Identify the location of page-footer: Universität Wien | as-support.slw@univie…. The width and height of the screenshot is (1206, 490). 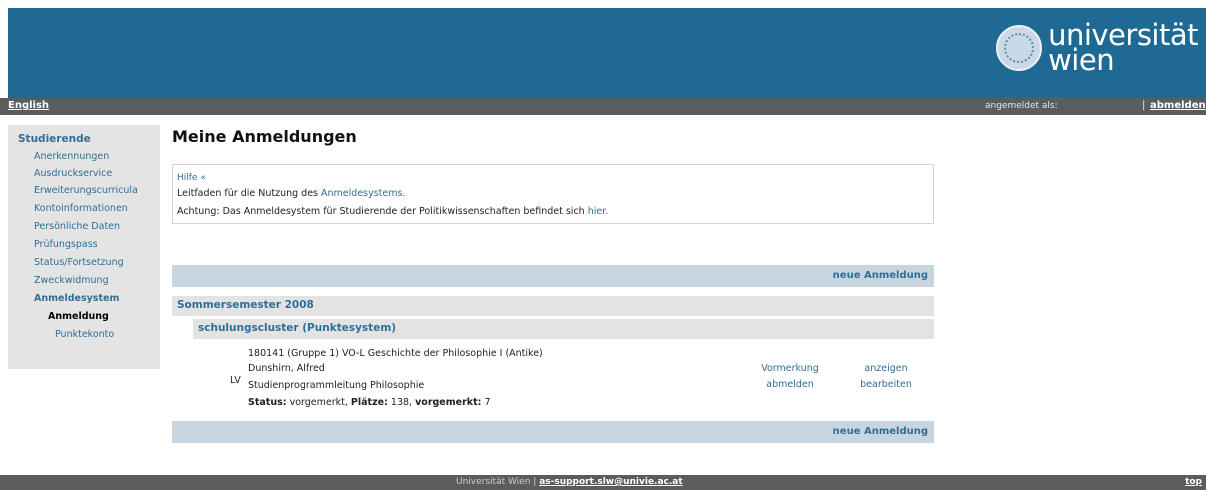
(603, 482).